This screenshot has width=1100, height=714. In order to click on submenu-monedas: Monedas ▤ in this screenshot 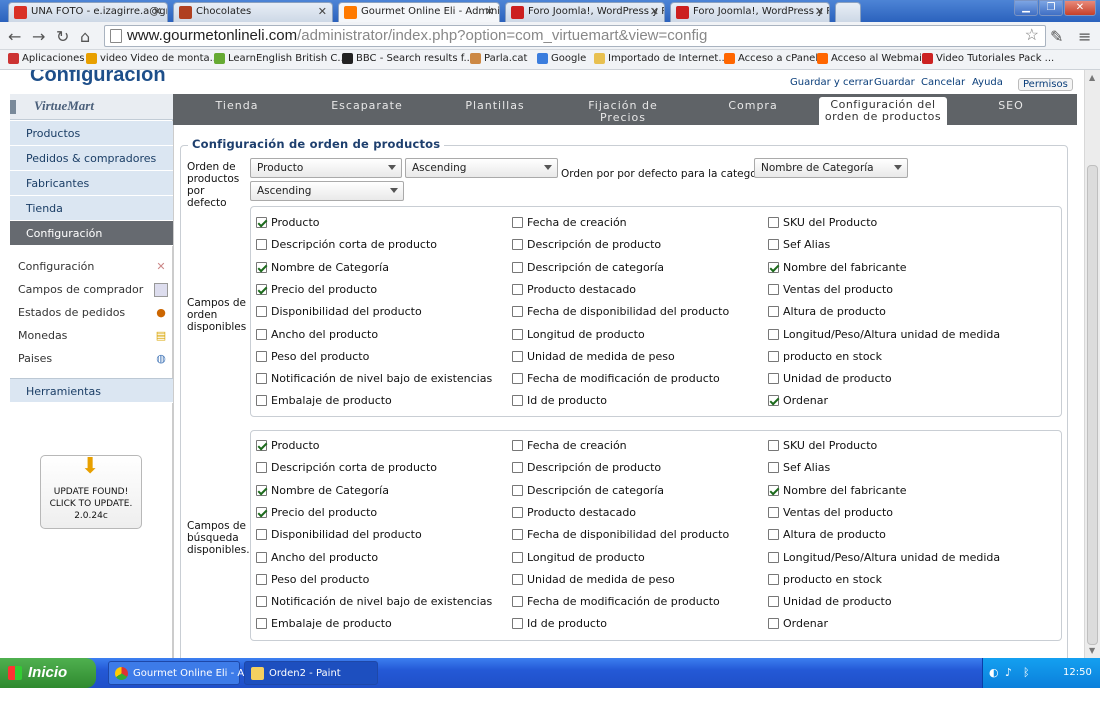, I will do `click(93, 339)`.